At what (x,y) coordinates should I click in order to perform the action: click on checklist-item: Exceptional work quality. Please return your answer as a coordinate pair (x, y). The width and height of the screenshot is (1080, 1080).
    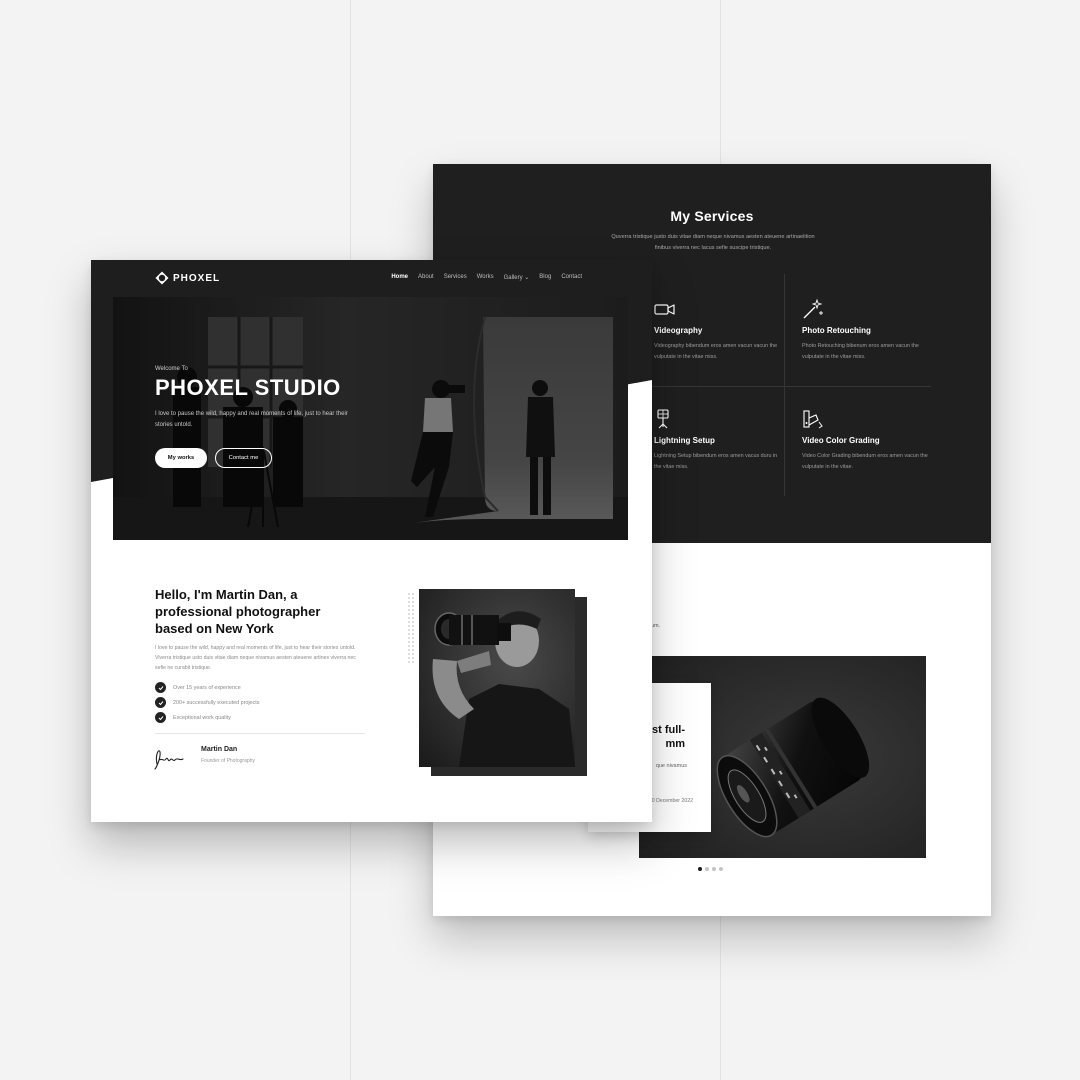
    Looking at the image, I should click on (207, 717).